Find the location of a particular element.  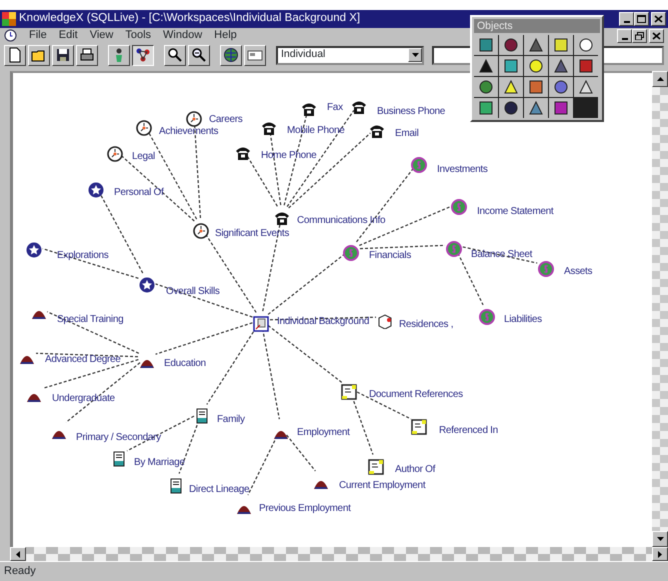

node-label: Significant Events is located at coordinates (252, 234).